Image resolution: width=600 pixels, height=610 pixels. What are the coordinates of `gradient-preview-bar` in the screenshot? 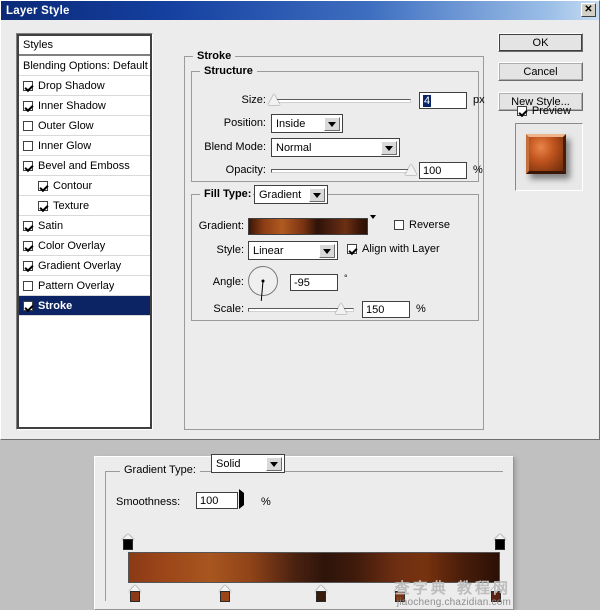 It's located at (314, 567).